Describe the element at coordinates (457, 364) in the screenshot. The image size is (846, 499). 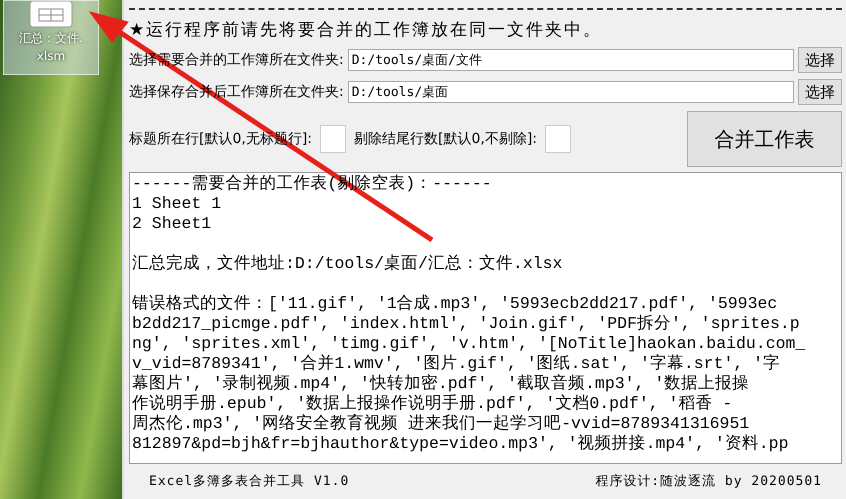
I see `log-line: v_vid=8789341', '合并1.wmv', '图片.gif', '图纸.sat', '字幕.srt', '字` at that location.